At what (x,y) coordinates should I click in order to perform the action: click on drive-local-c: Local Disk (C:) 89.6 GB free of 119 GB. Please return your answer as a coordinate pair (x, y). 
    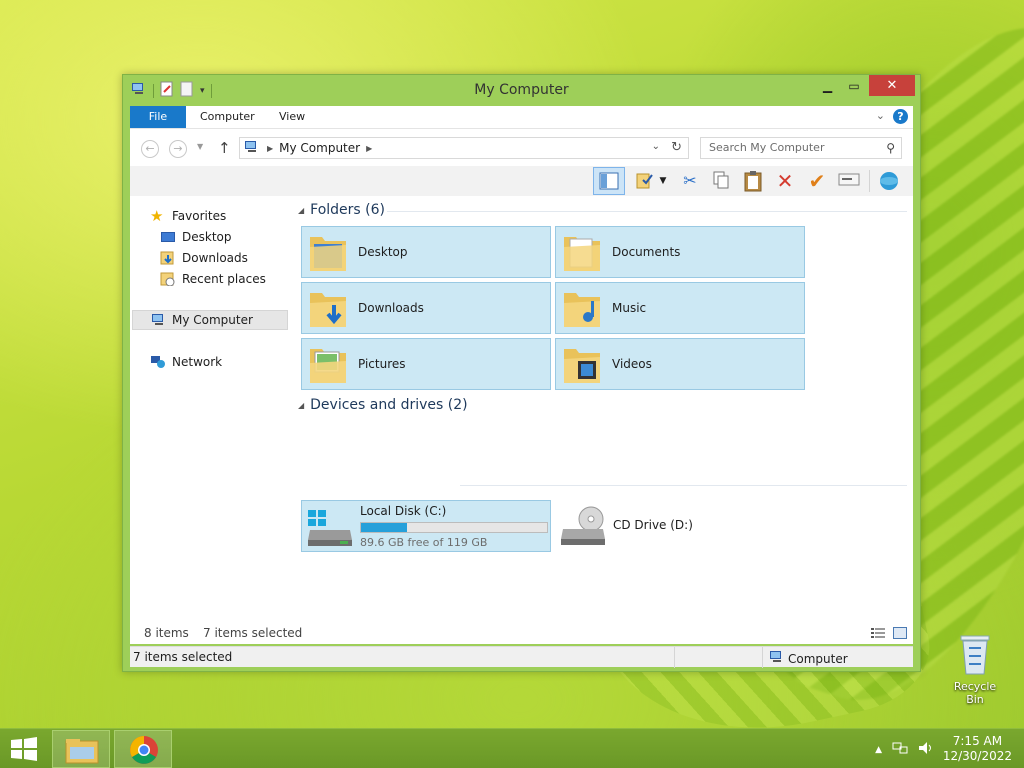
    Looking at the image, I should click on (426, 526).